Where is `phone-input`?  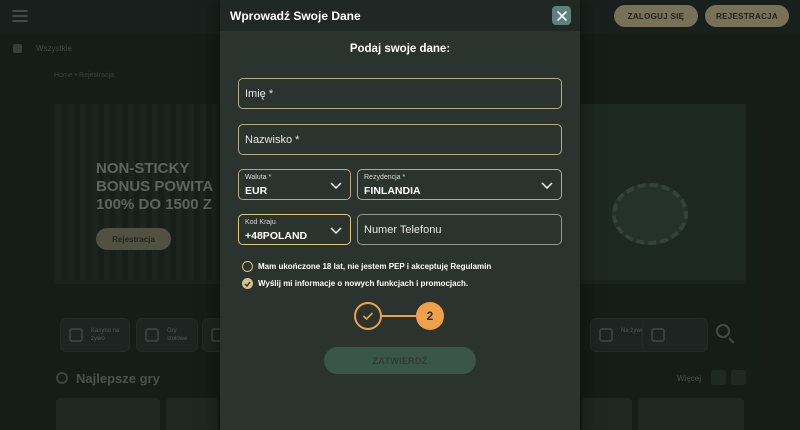
phone-input is located at coordinates (459, 229).